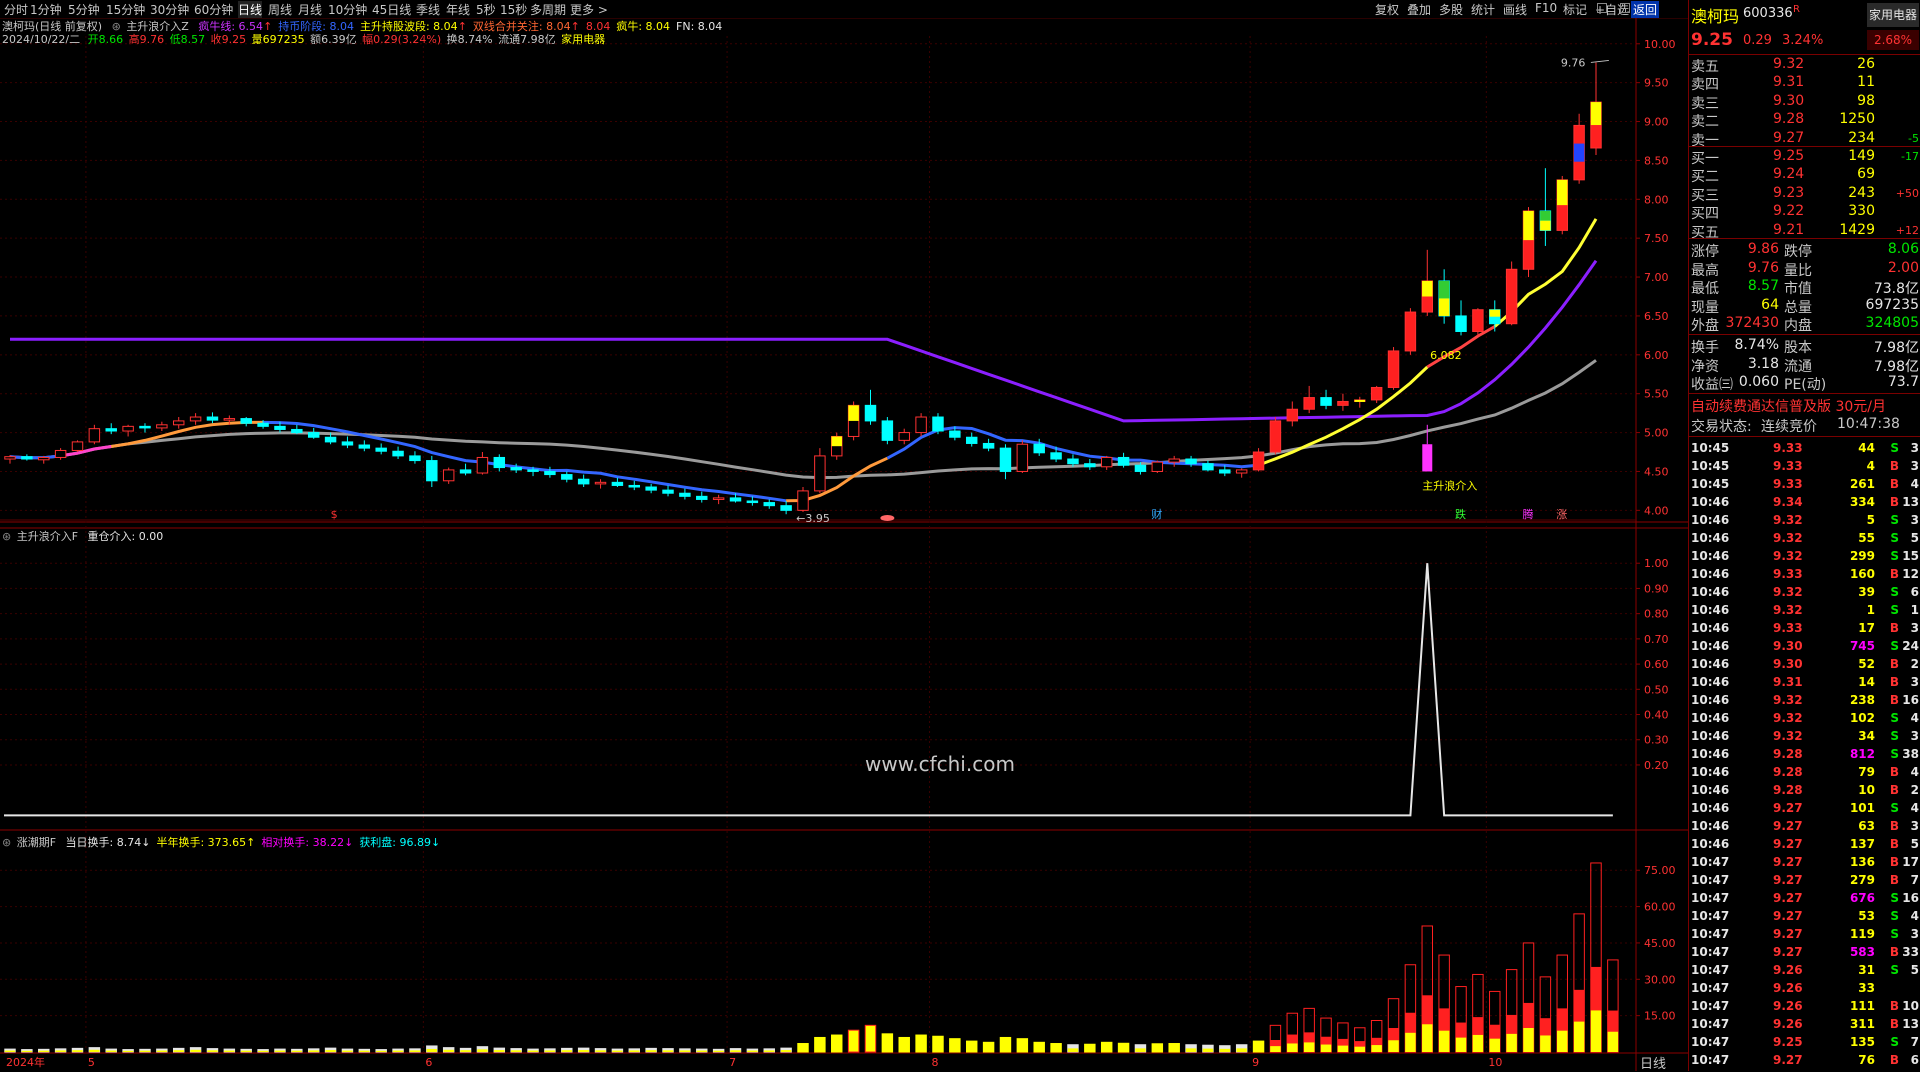 The image size is (1920, 1072). I want to click on promo-text: 自动续费通达信普及版 30元/月, so click(1788, 406).